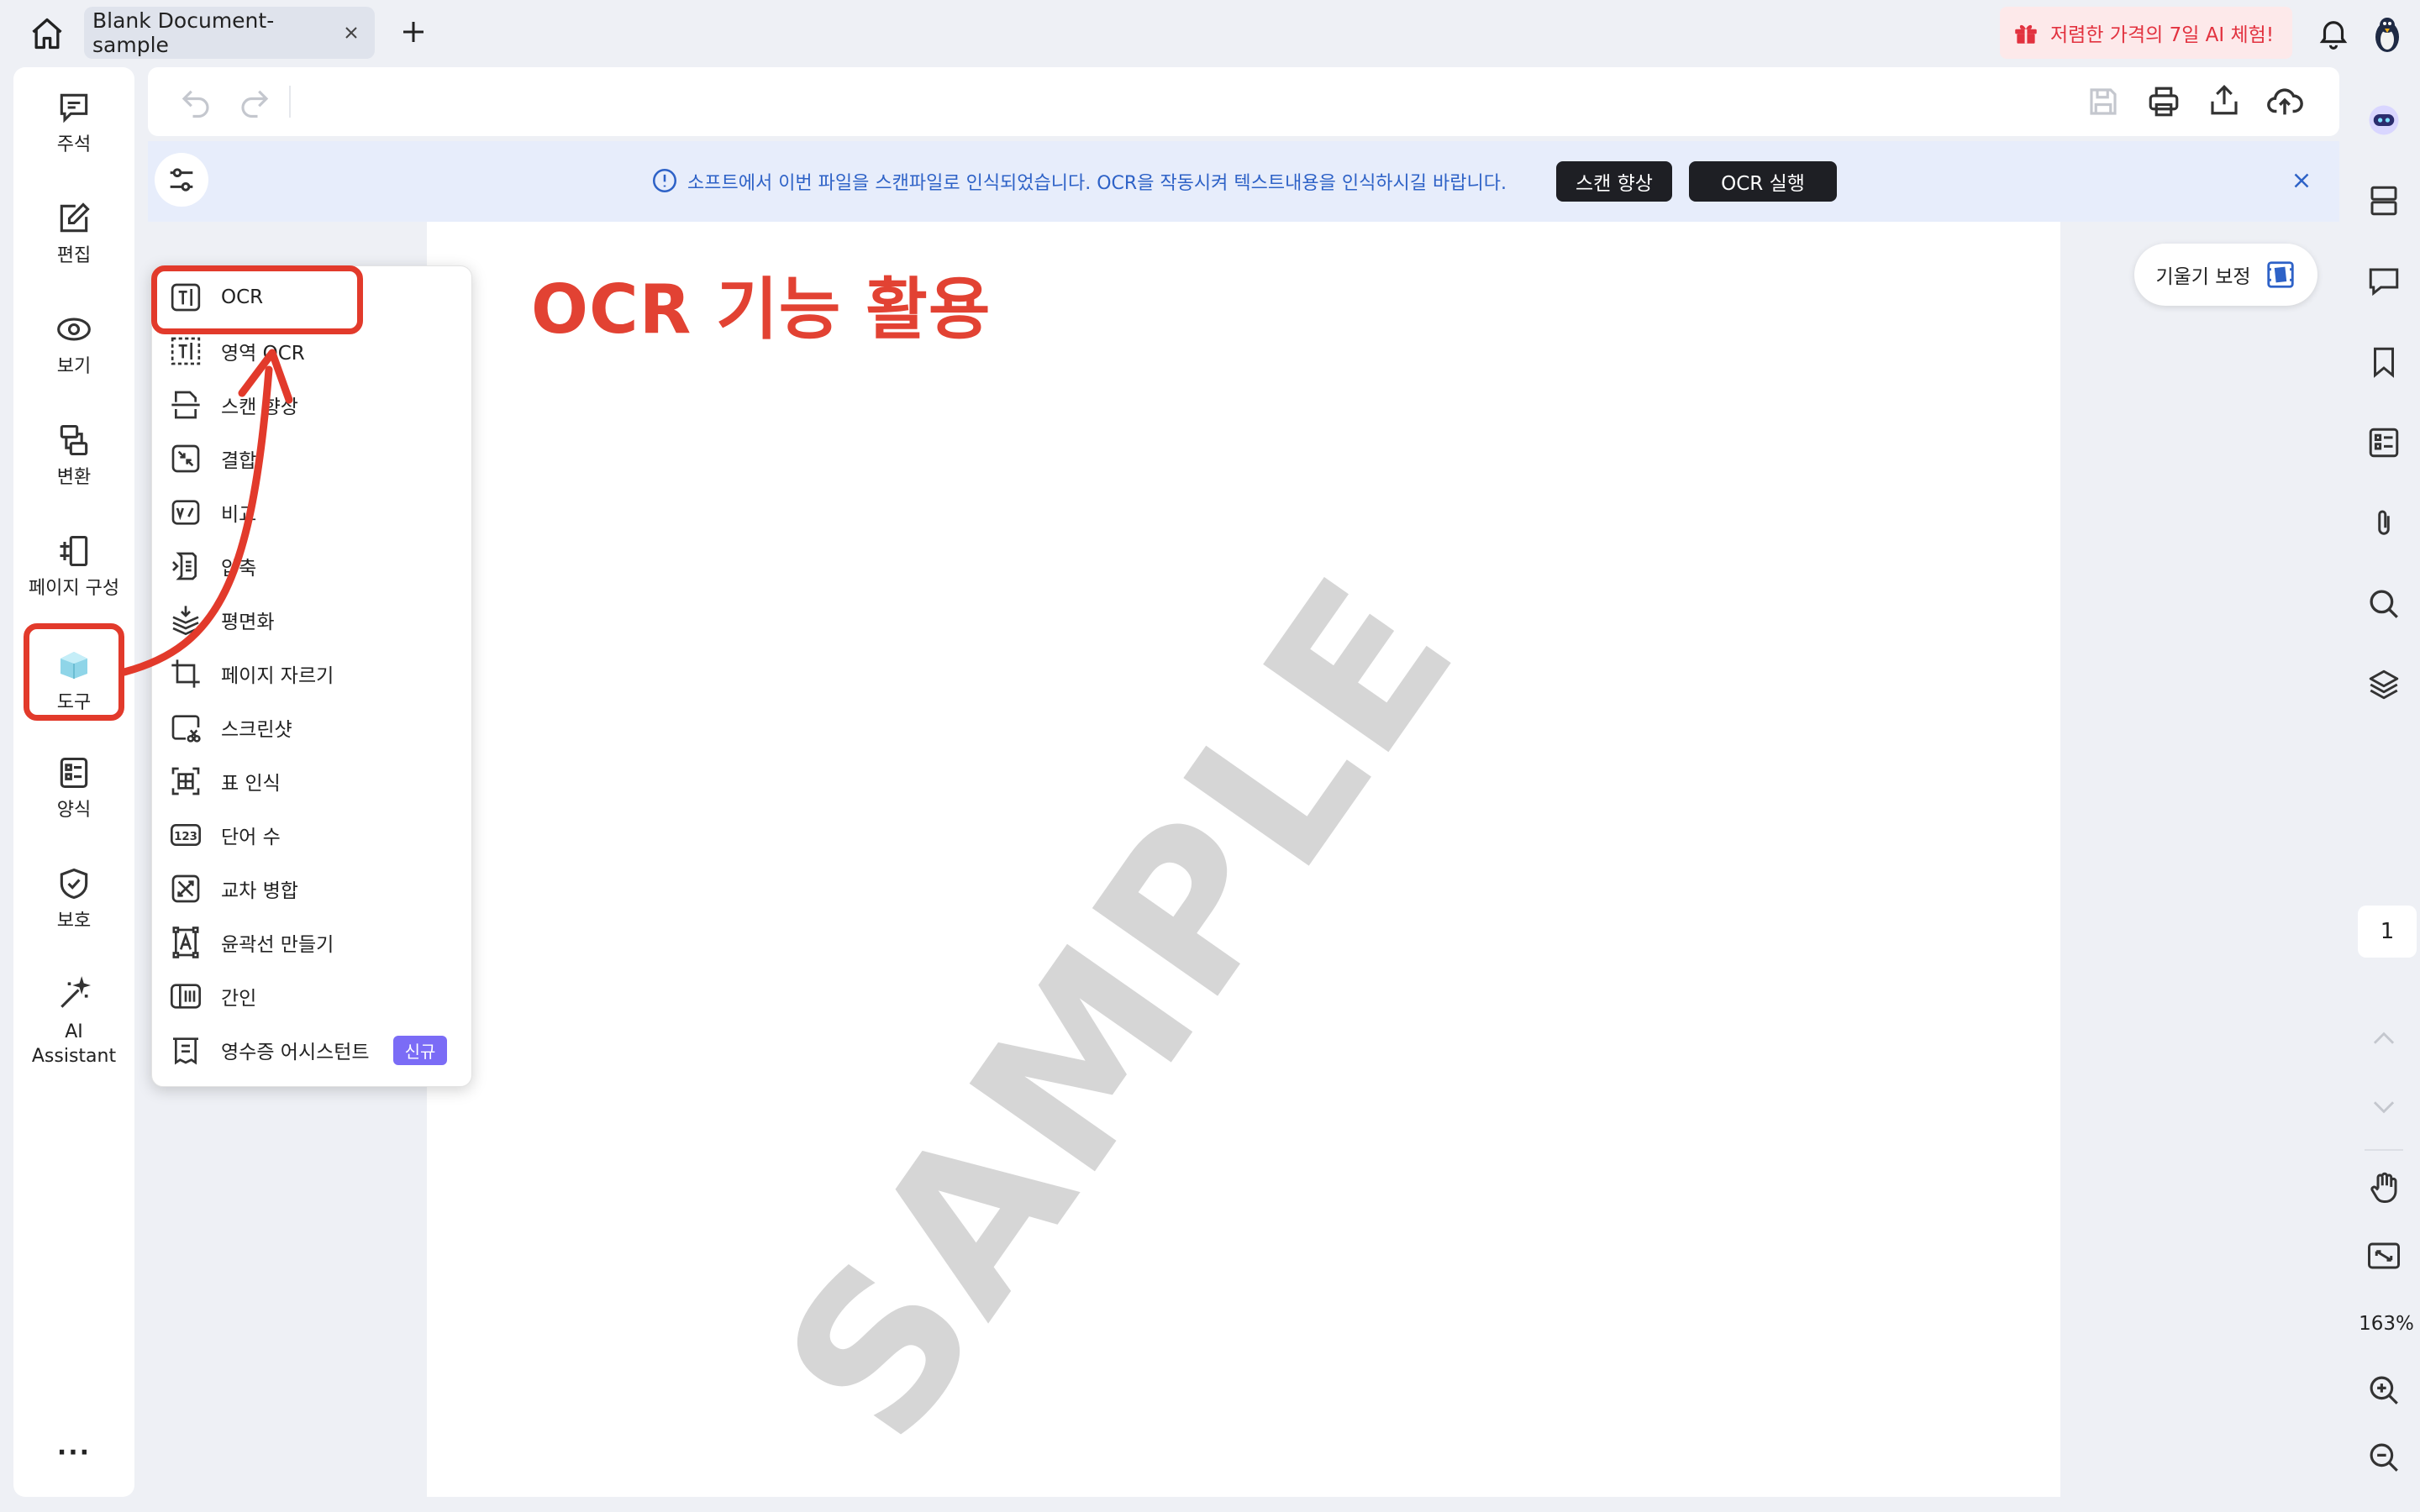 The height and width of the screenshot is (1512, 2420). I want to click on run-ocr-button: OCR 실행, so click(1763, 181).